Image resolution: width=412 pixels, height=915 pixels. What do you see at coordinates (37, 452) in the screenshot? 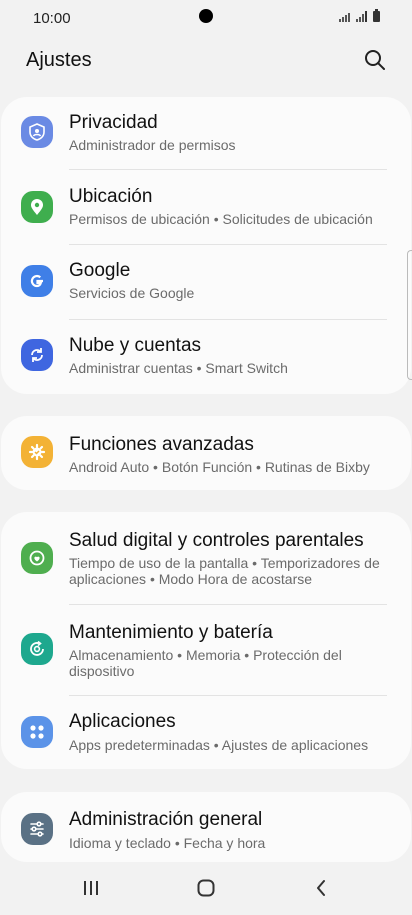
I see `advanced-features-icon` at bounding box center [37, 452].